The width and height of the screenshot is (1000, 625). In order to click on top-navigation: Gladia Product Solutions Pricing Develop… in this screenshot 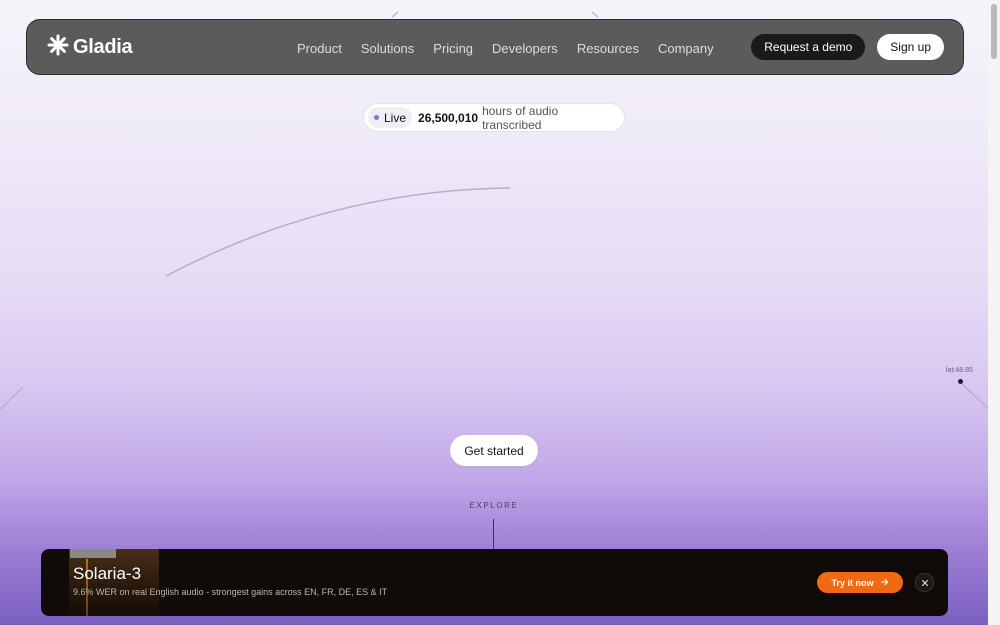, I will do `click(495, 47)`.